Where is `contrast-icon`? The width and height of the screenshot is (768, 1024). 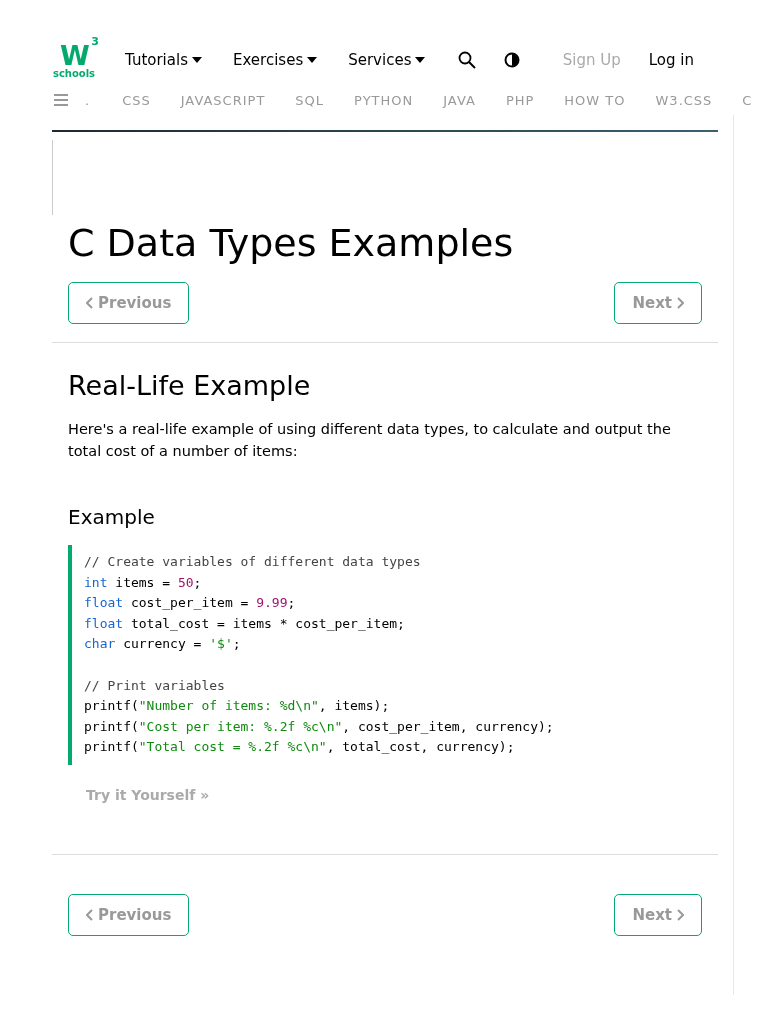
contrast-icon is located at coordinates (512, 60).